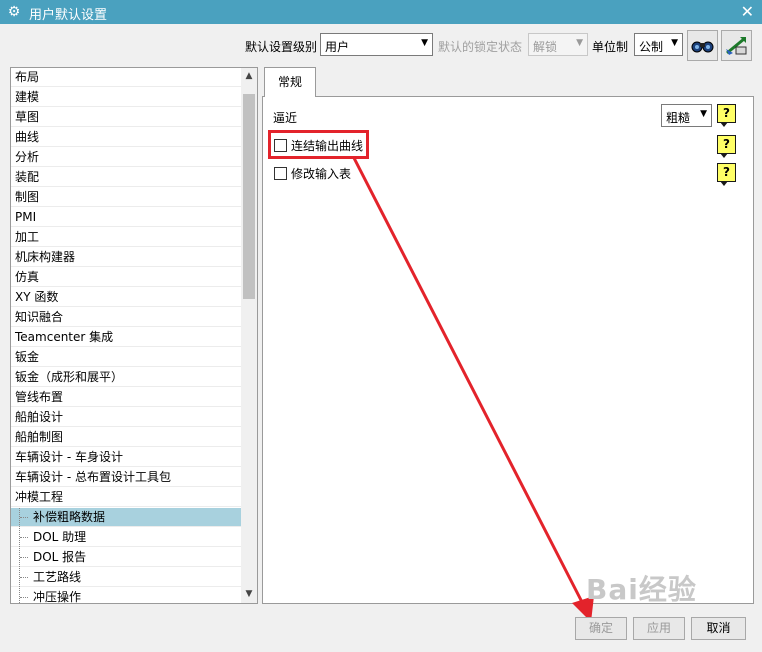 The image size is (762, 652). I want to click on ok-button: 确定, so click(601, 628).